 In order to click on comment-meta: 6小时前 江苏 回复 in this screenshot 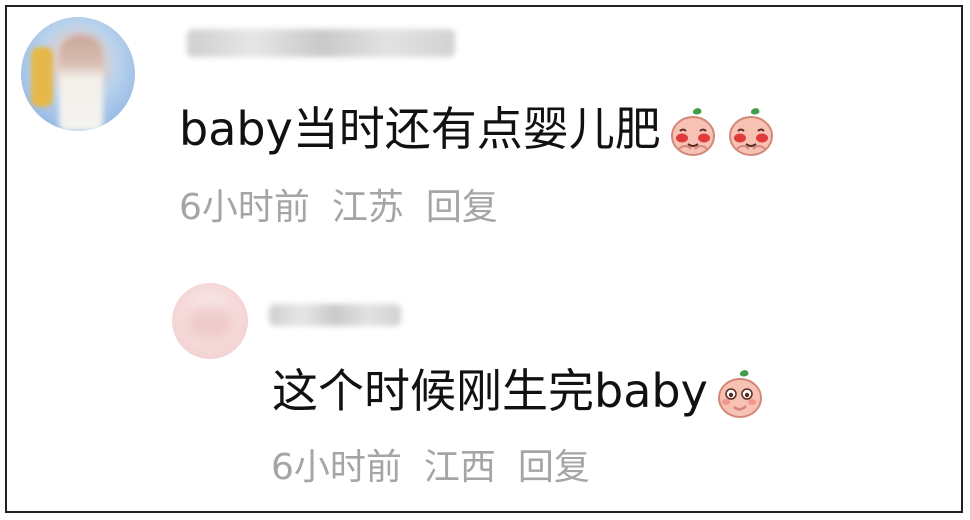, I will do `click(349, 208)`.